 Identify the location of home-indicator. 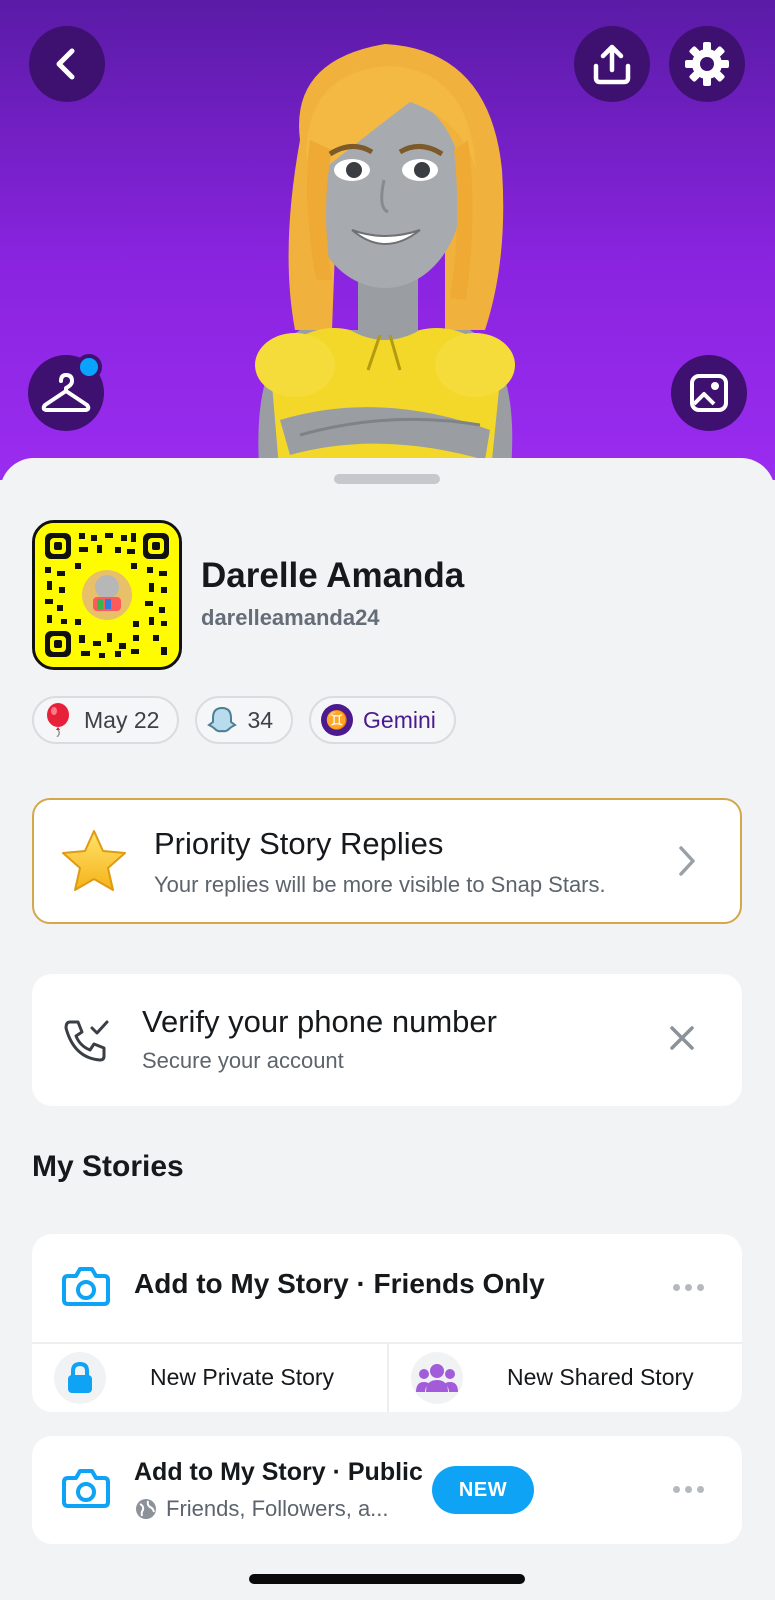
(387, 1579).